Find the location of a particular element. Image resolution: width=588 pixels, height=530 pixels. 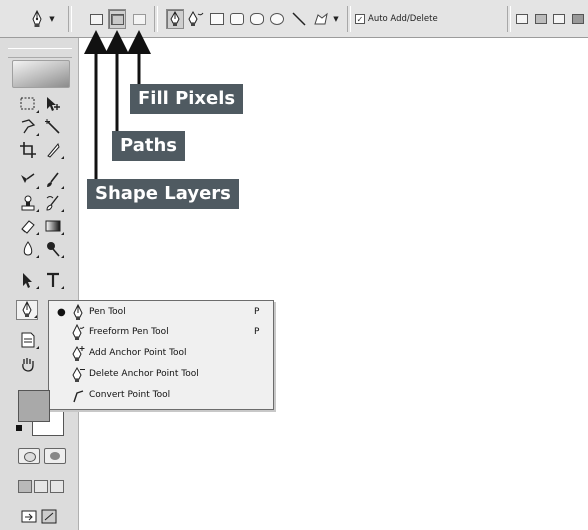

shape-layers-icon is located at coordinates (96, 19).